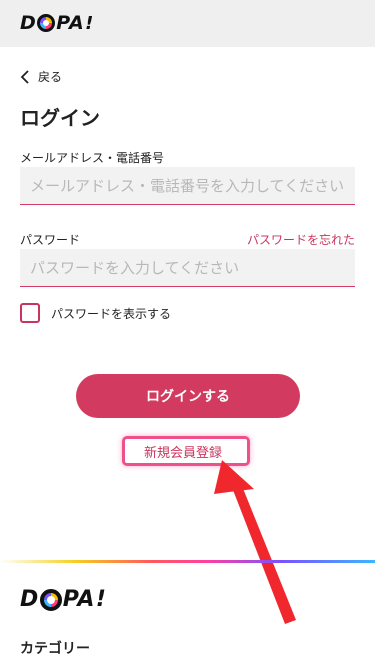  What do you see at coordinates (50, 77) in the screenshot?
I see `back-label: 戻る` at bounding box center [50, 77].